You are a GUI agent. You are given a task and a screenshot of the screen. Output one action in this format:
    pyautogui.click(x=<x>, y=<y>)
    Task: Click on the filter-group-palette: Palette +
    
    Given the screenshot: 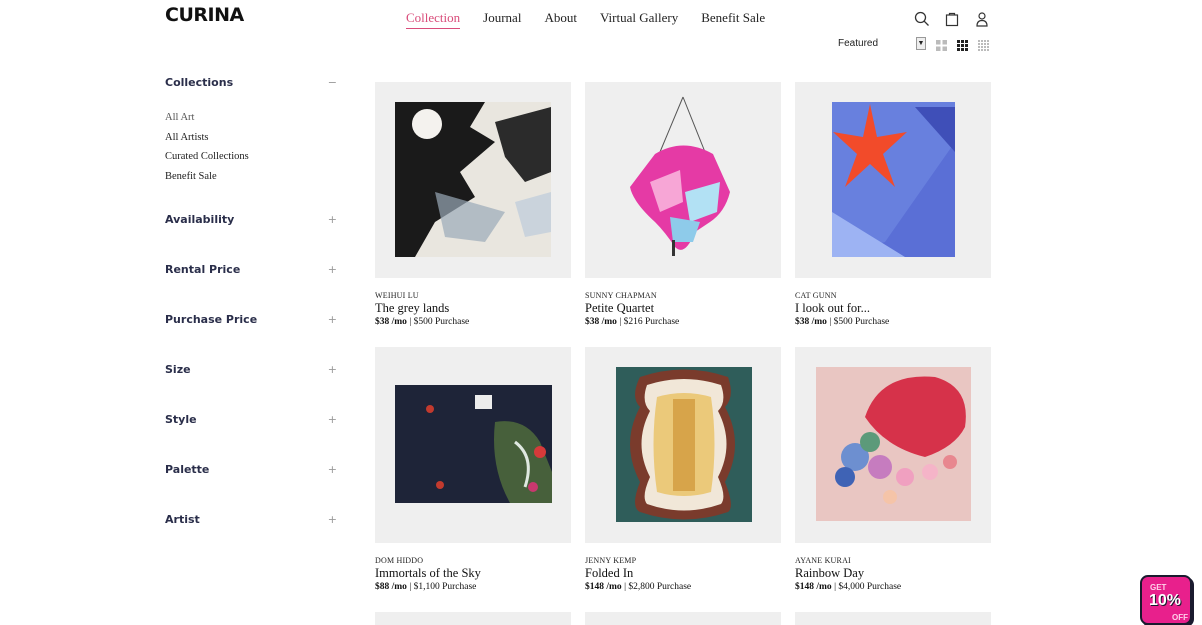 What is the action you would take?
    pyautogui.click(x=251, y=471)
    